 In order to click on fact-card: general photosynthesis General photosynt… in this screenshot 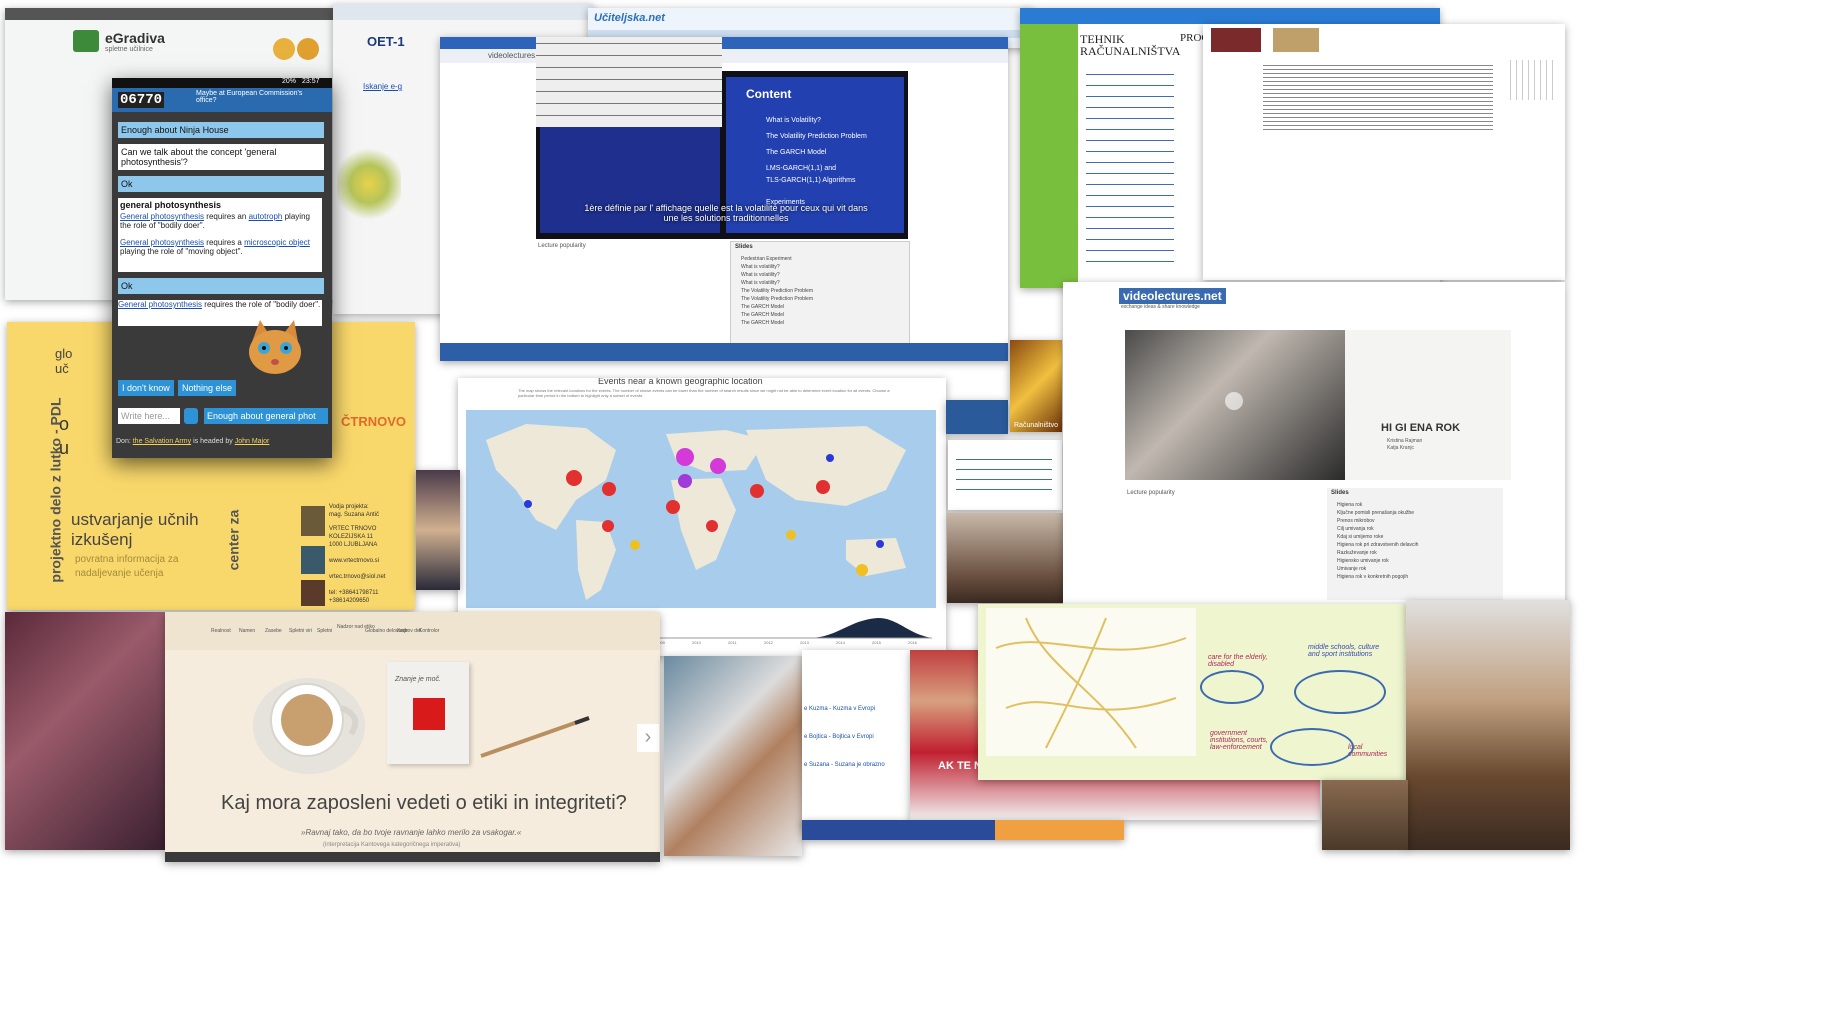, I will do `click(220, 235)`.